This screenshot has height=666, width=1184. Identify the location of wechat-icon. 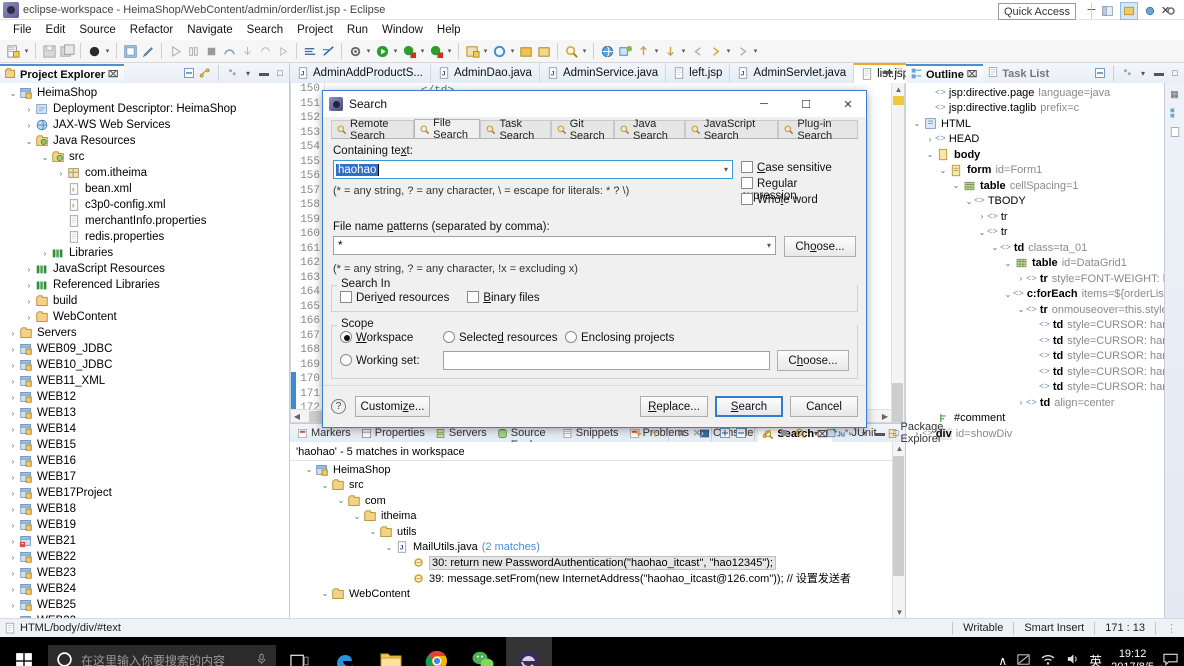
(483, 651).